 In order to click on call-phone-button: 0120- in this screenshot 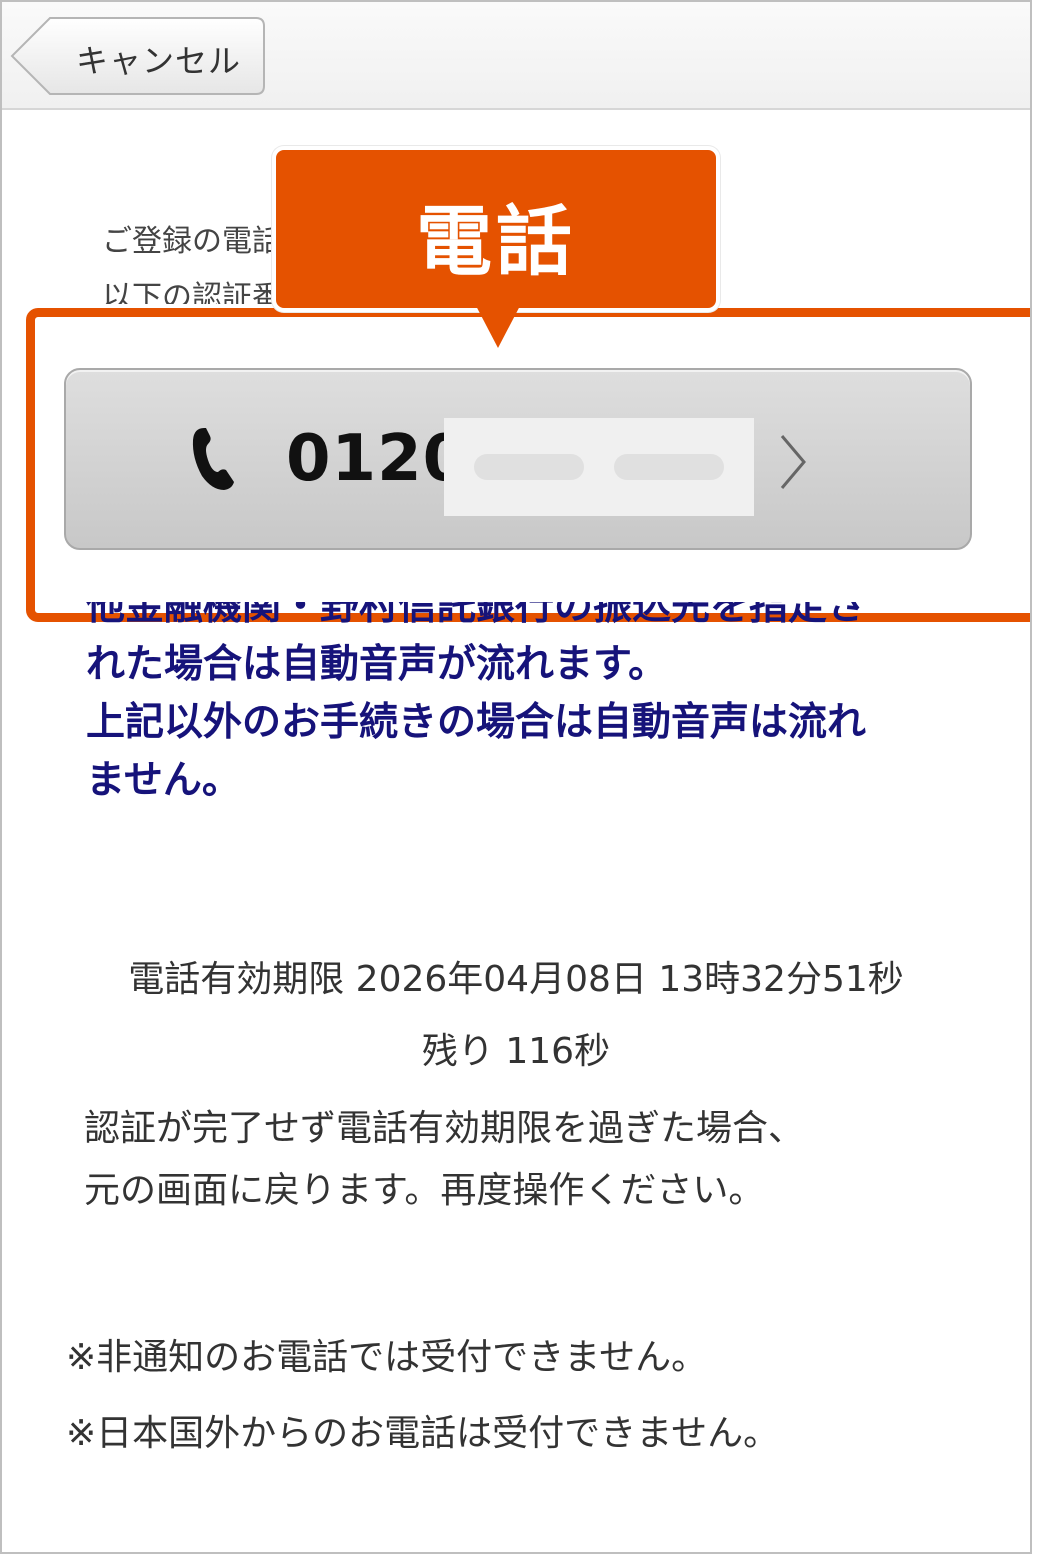, I will do `click(518, 459)`.